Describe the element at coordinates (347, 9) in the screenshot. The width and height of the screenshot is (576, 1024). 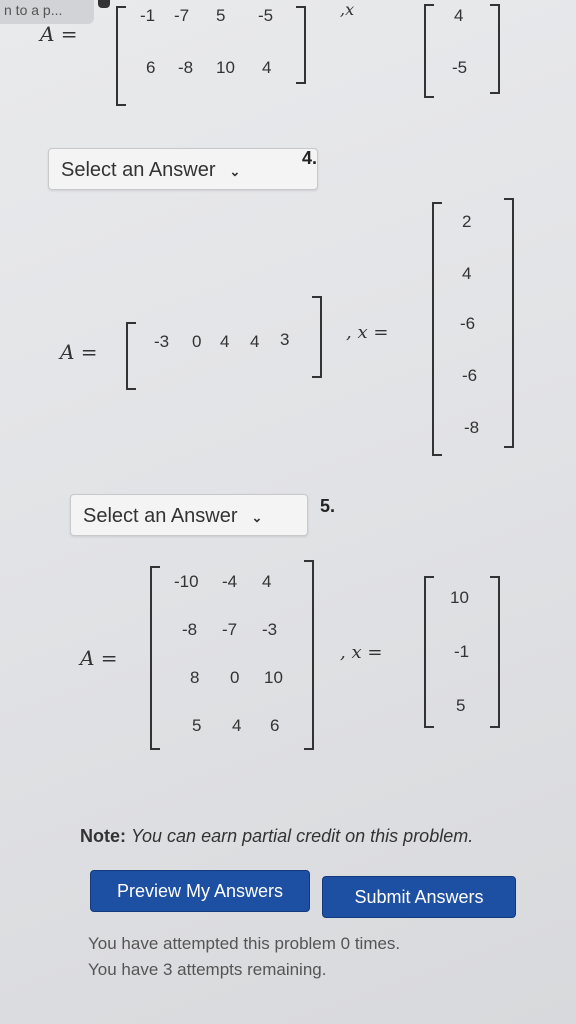
I see `problem3-x-label: ,x` at that location.